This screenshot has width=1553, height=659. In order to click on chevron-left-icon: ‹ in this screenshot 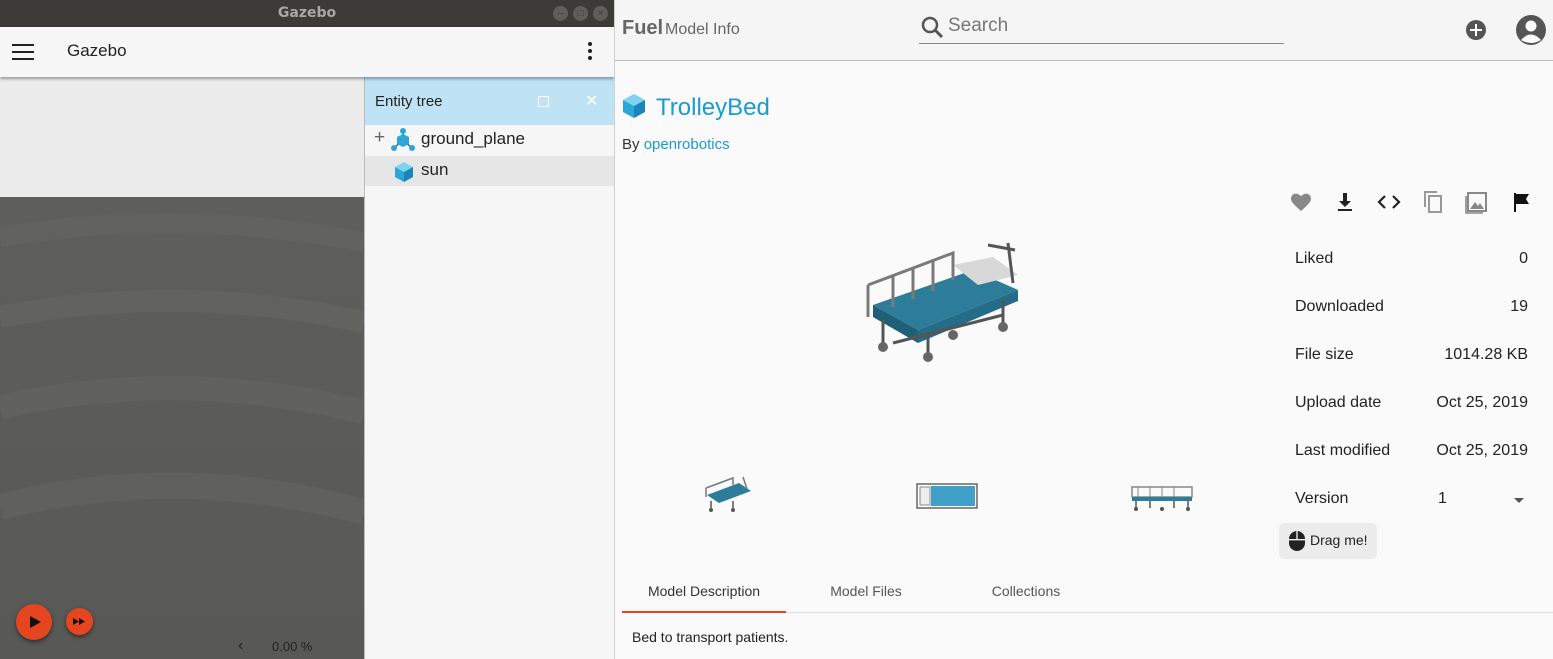, I will do `click(240, 646)`.